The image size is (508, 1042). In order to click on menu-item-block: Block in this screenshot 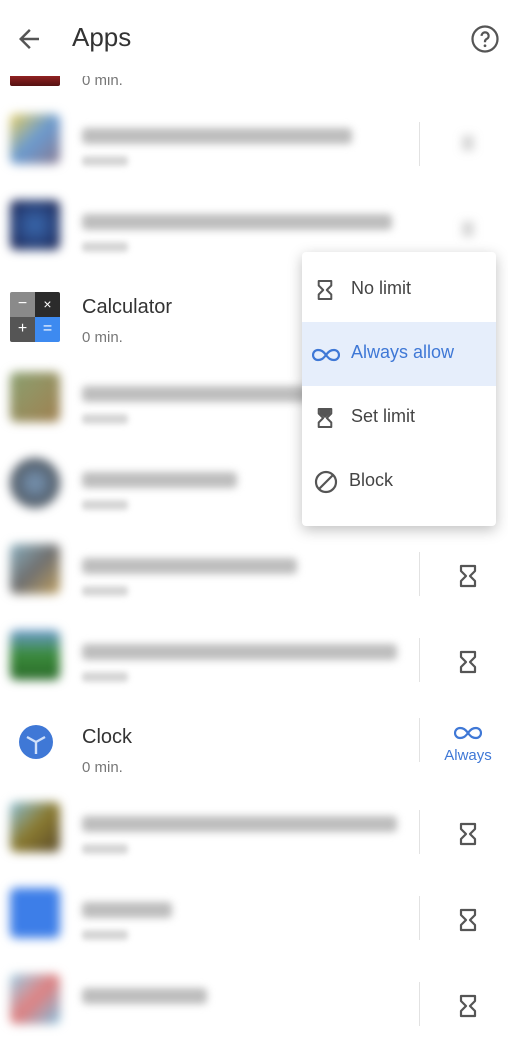, I will do `click(399, 482)`.